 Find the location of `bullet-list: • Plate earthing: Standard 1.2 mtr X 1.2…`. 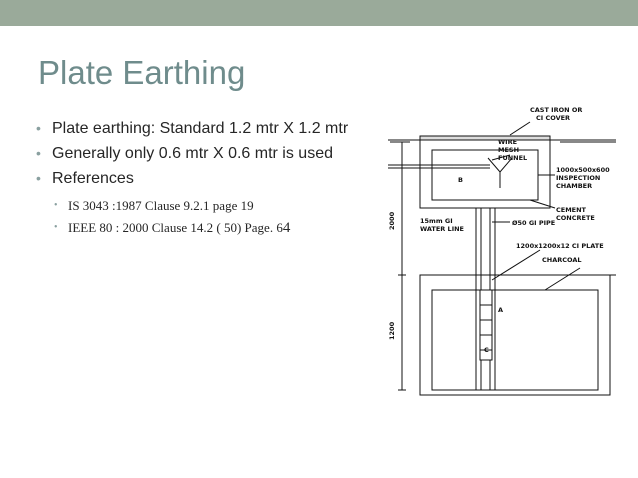

bullet-list: • Plate earthing: Standard 1.2 mtr X 1.2… is located at coordinates (209, 177).